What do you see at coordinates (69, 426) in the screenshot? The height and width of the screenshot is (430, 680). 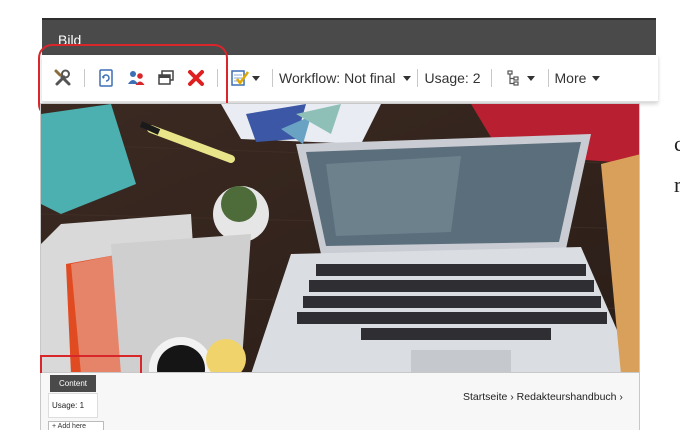 I see `add-here-label: + Add here` at bounding box center [69, 426].